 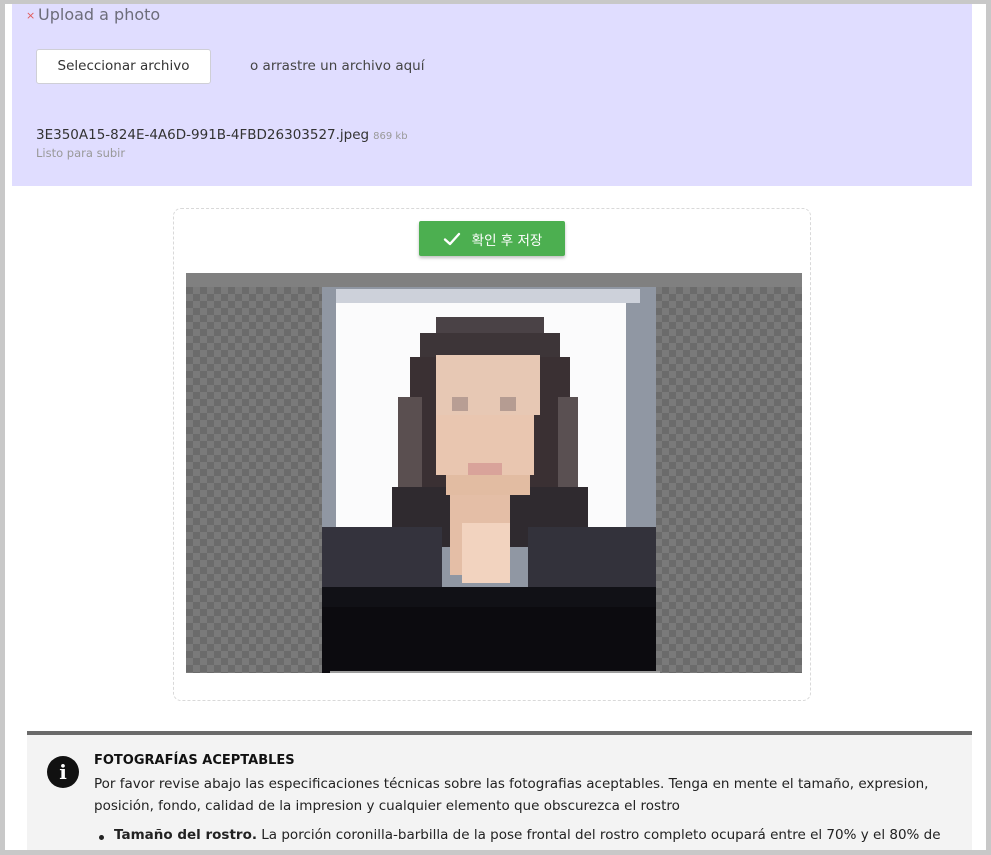 What do you see at coordinates (507, 240) in the screenshot?
I see `confirm-save-label: 확인 후 저장` at bounding box center [507, 240].